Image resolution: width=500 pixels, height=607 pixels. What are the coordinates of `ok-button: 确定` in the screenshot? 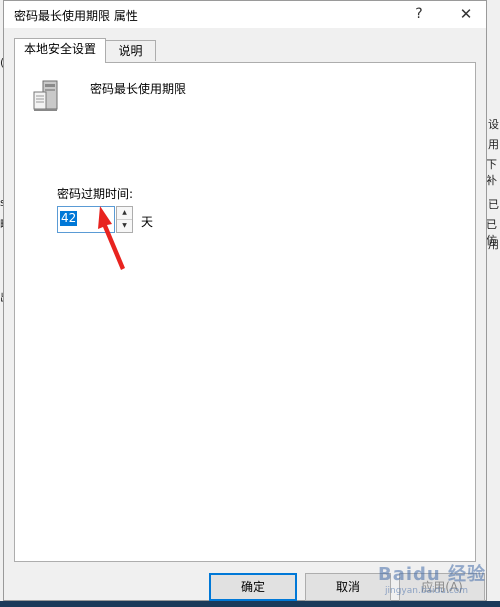 It's located at (253, 587).